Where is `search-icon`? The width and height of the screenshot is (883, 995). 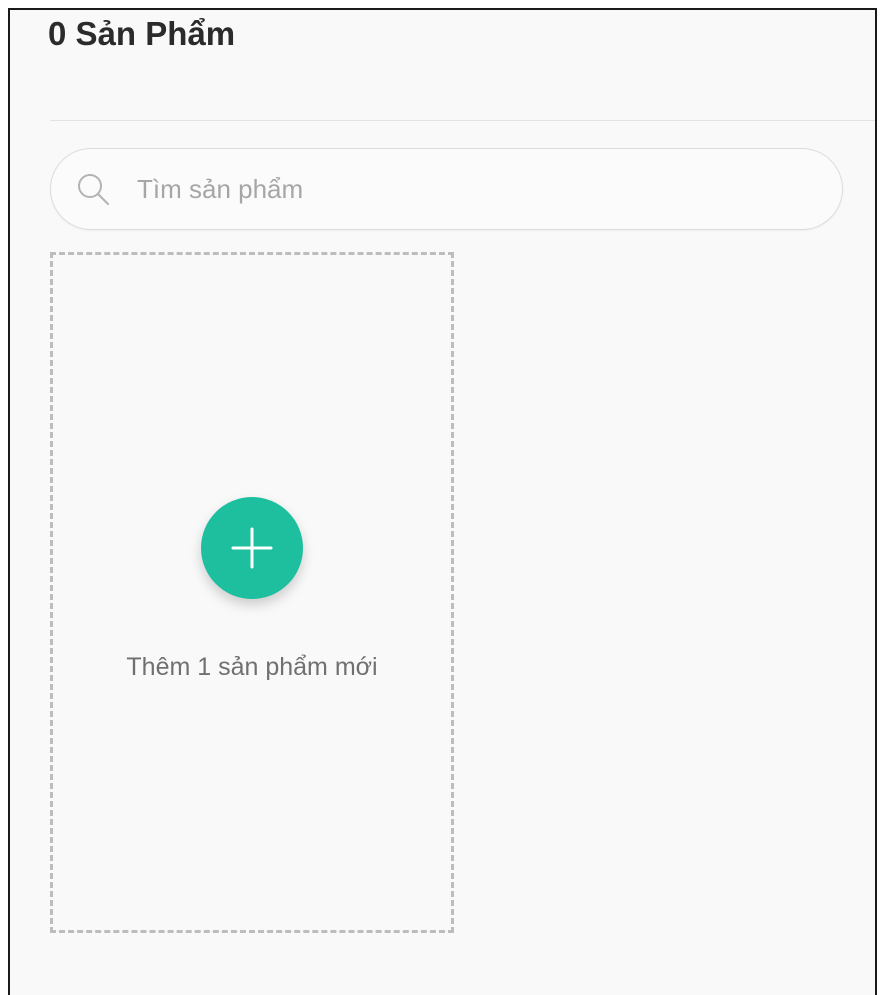 search-icon is located at coordinates (93, 189).